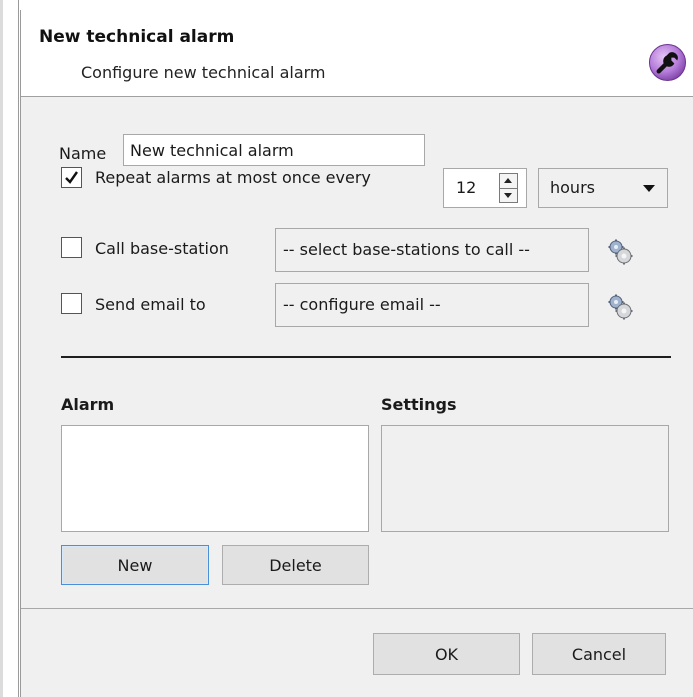 Image resolution: width=693 pixels, height=697 pixels. What do you see at coordinates (18, 348) in the screenshot?
I see `window-border` at bounding box center [18, 348].